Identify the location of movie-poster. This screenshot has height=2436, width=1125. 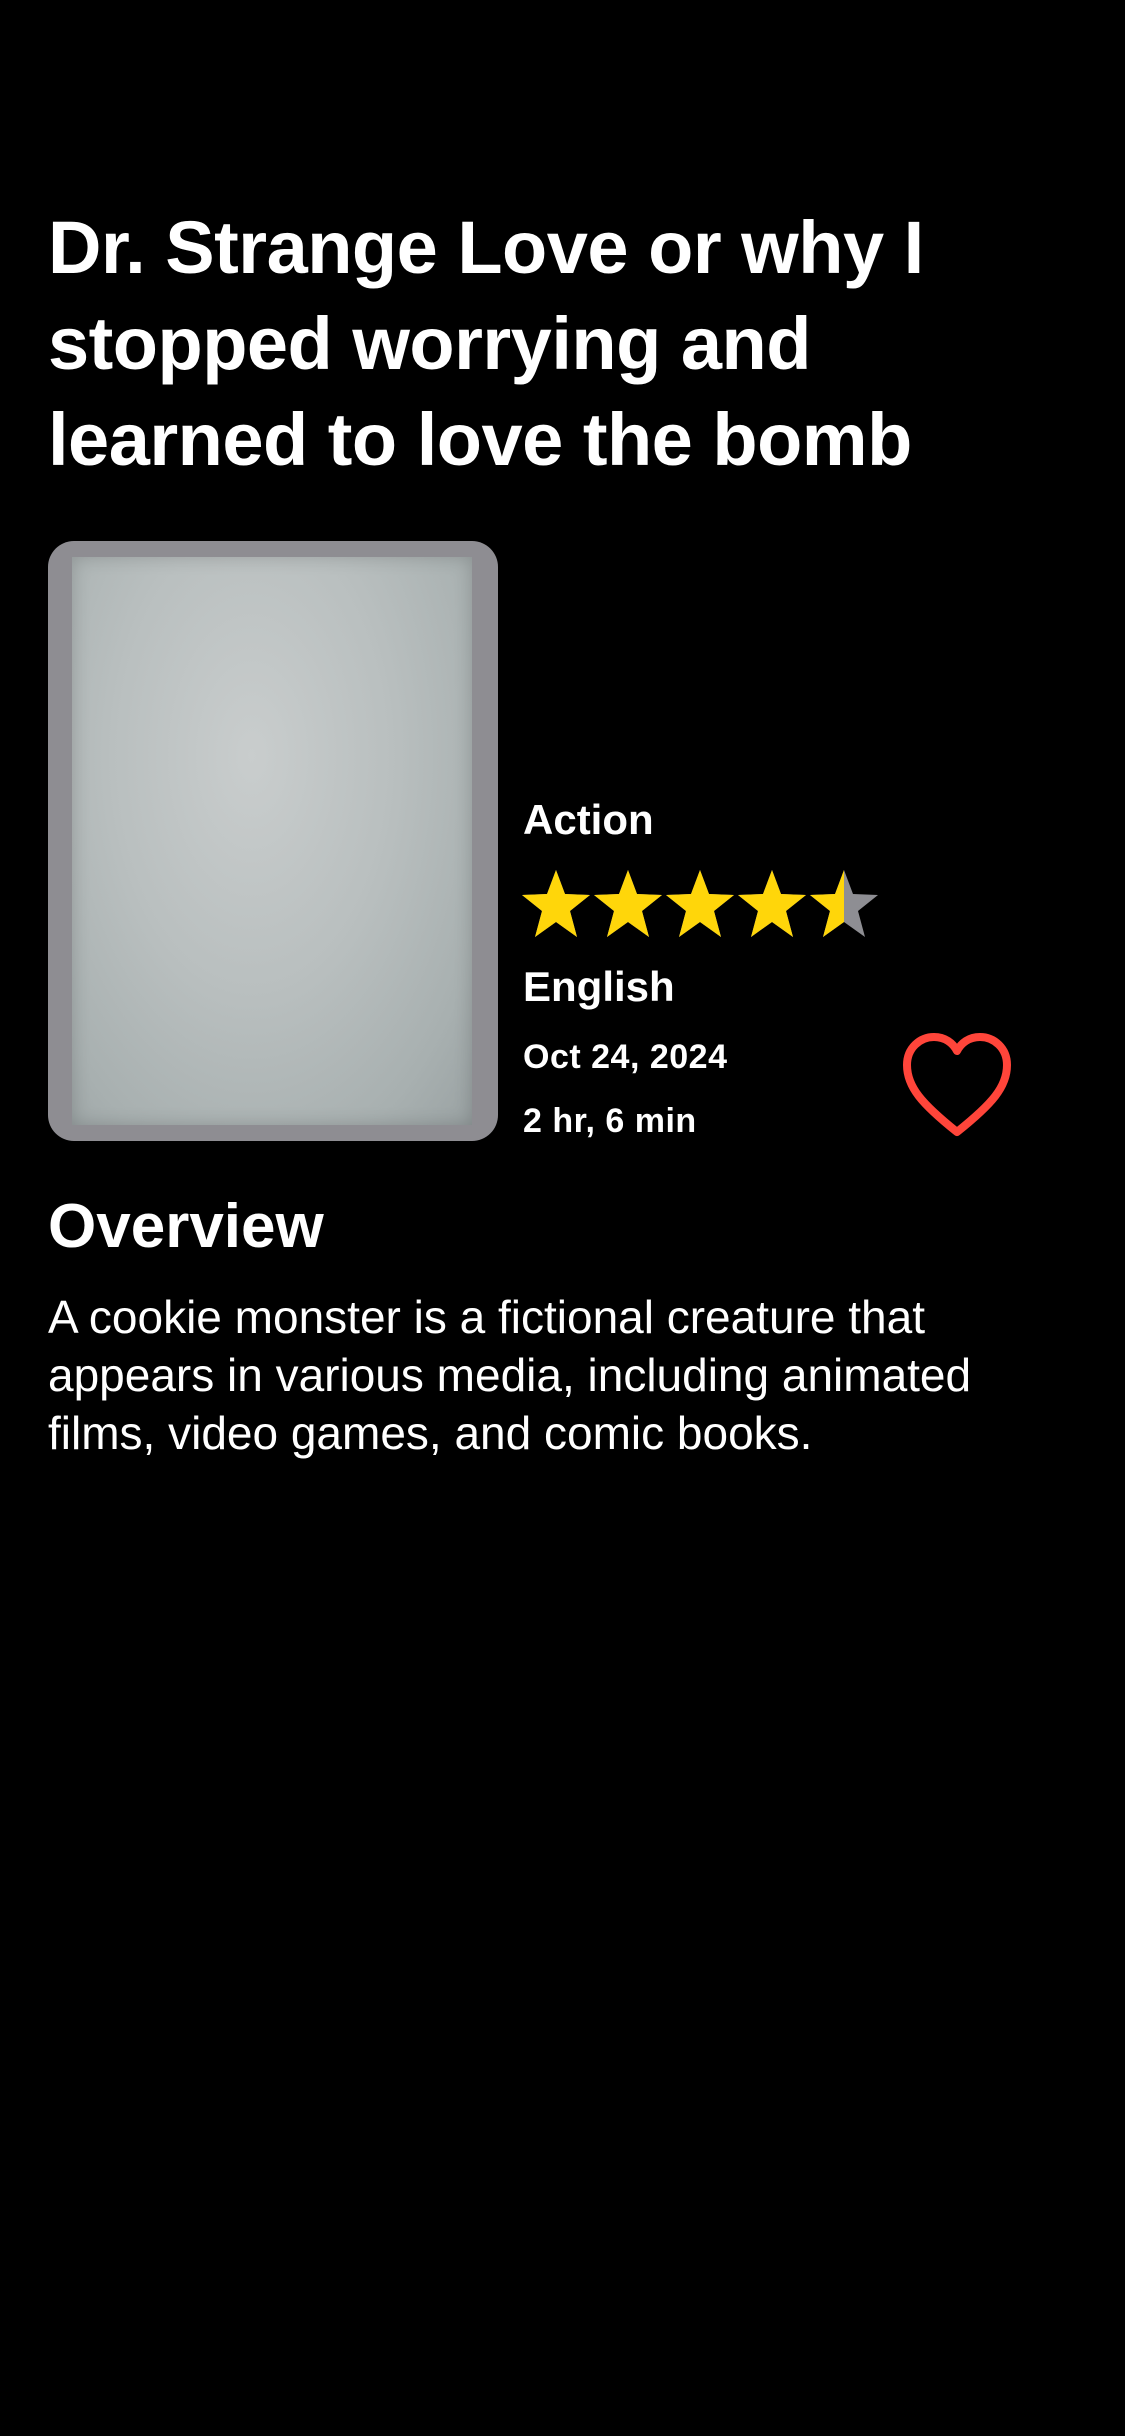
(273, 841).